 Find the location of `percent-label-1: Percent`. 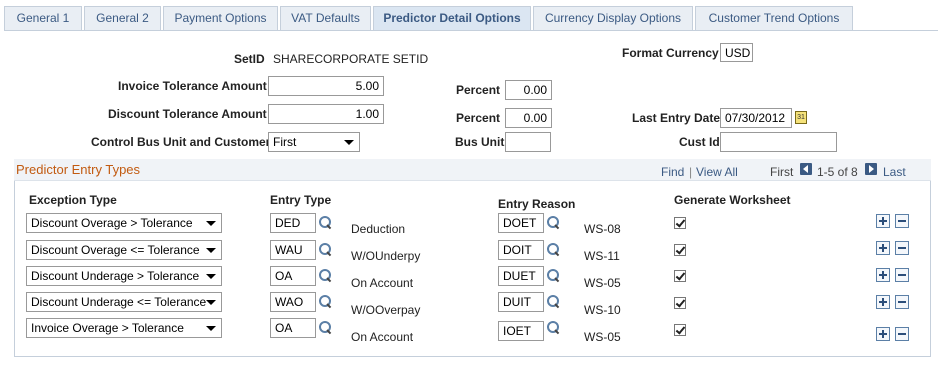

percent-label-1: Percent is located at coordinates (478, 90).